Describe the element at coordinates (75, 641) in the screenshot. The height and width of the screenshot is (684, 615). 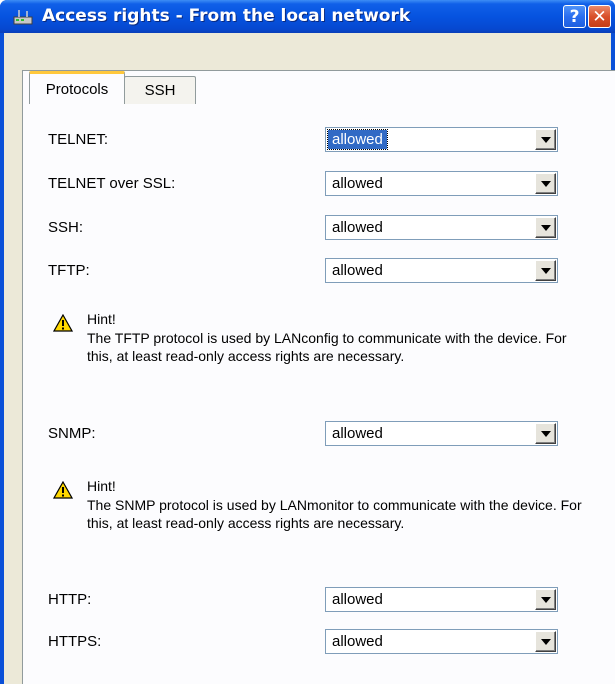
I see `https-label: HTTPS:` at that location.